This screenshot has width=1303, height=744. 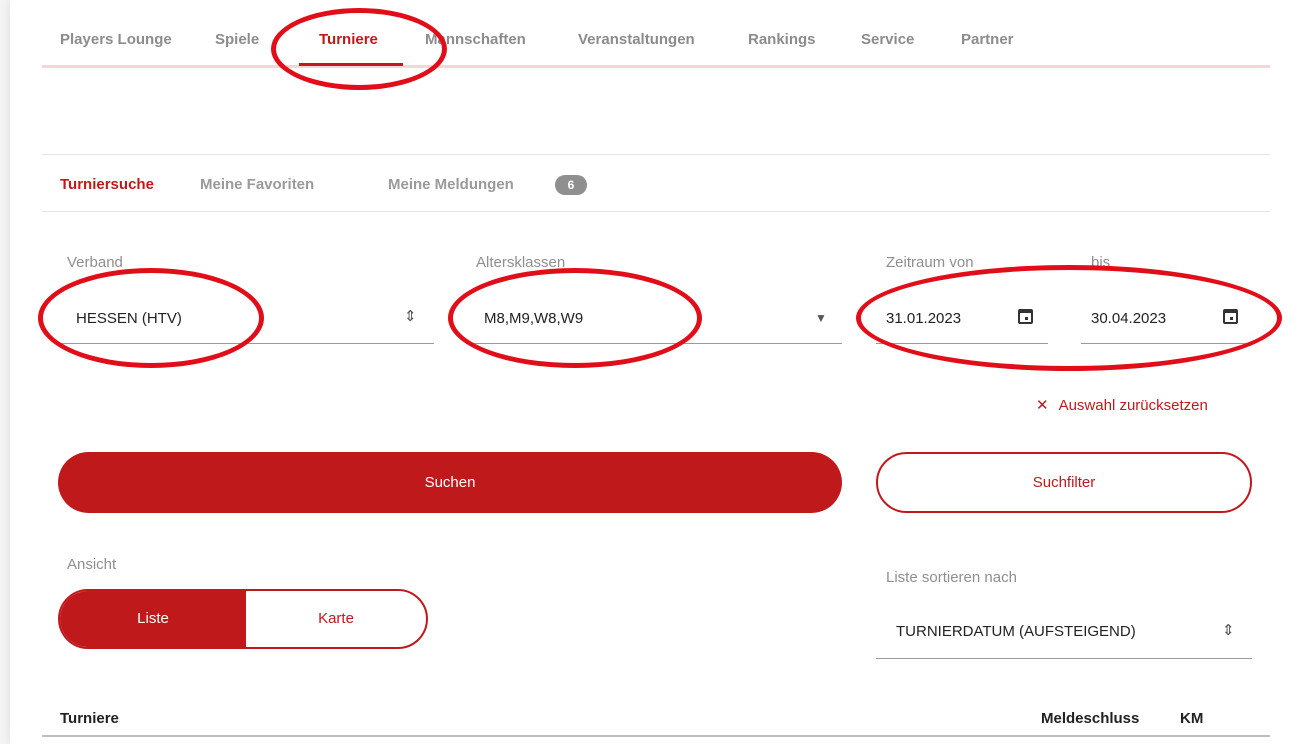 I want to click on tab-meine-favoriten: Meine Favoriten, so click(x=257, y=184).